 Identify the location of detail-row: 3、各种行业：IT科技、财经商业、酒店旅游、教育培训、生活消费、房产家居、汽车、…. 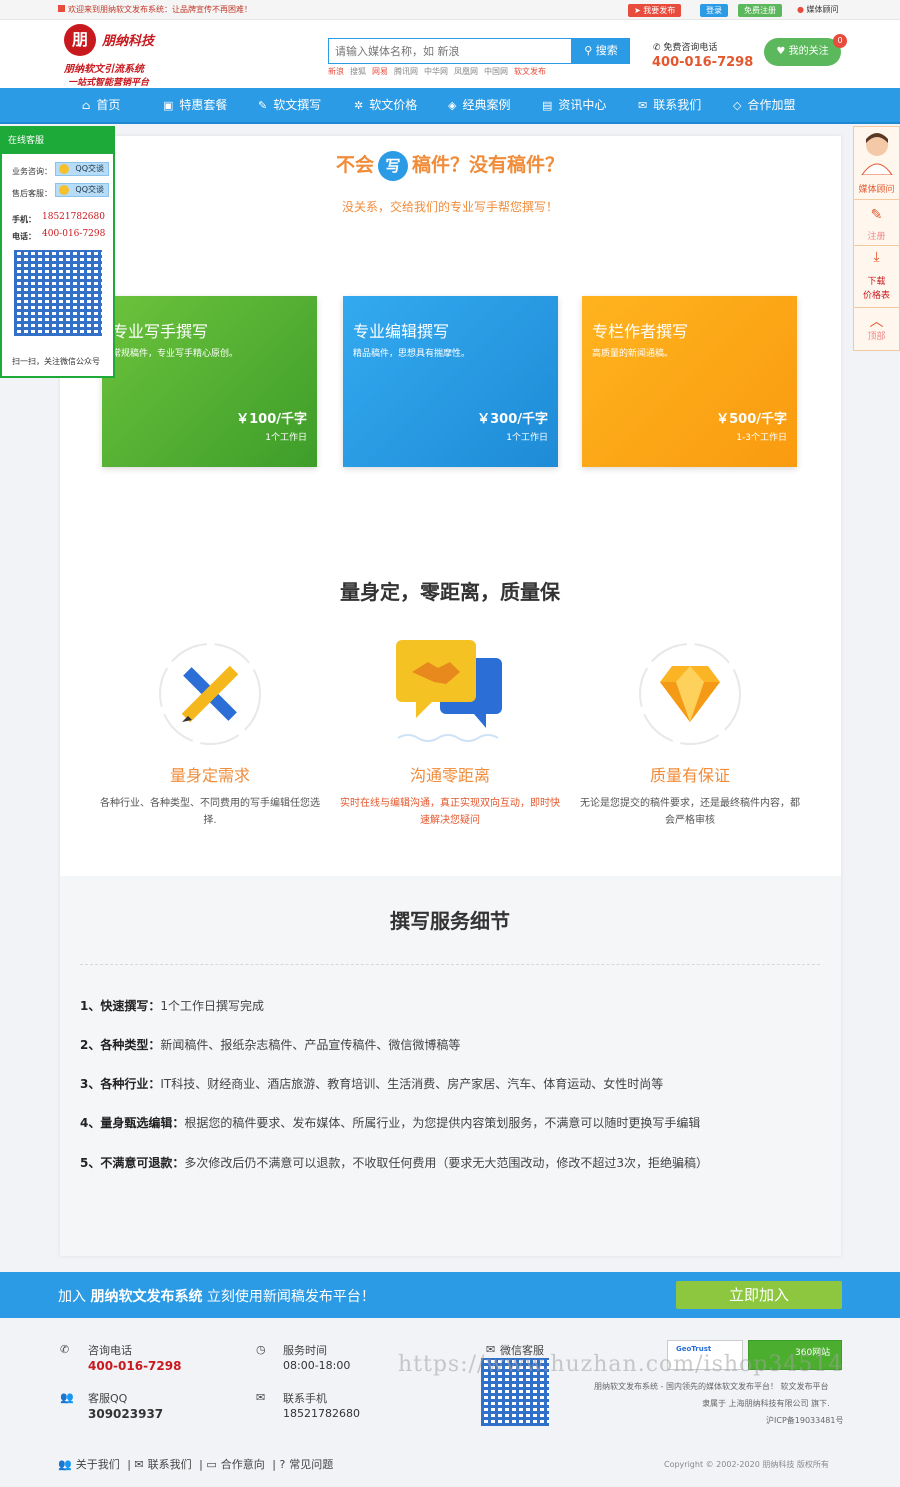
(372, 1084).